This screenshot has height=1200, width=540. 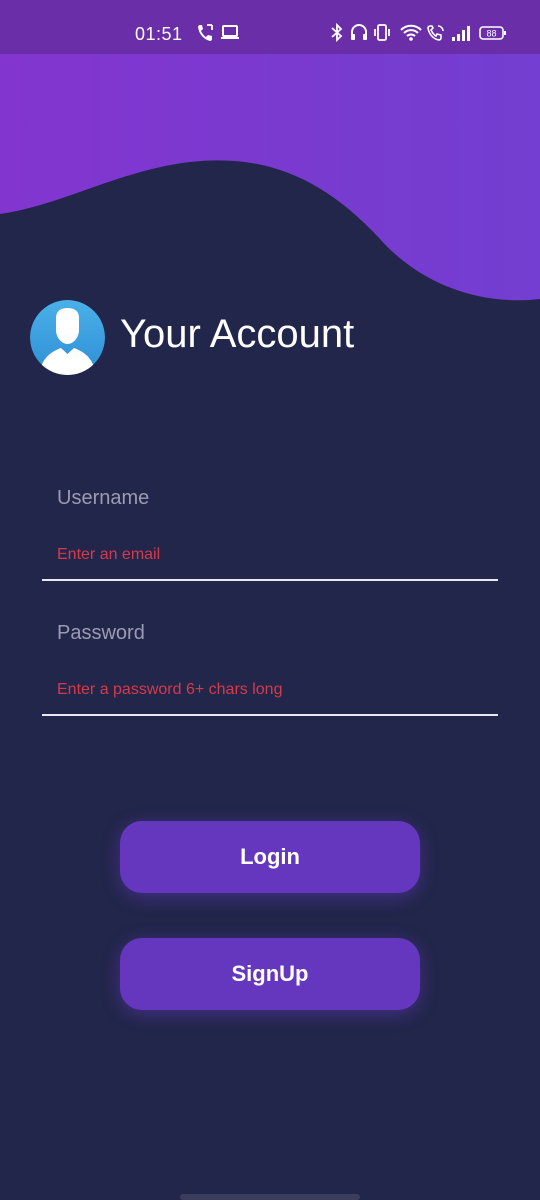 I want to click on home-indicator, so click(x=270, y=1197).